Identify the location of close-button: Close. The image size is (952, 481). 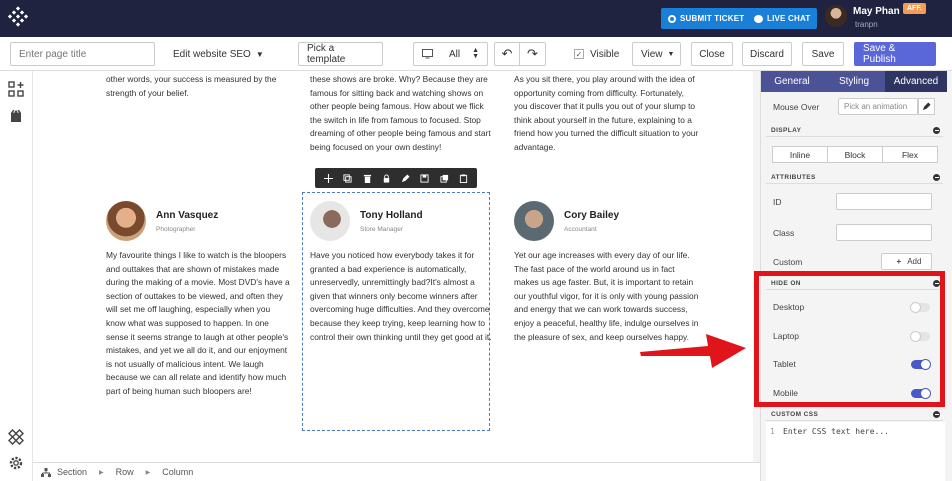
(712, 54).